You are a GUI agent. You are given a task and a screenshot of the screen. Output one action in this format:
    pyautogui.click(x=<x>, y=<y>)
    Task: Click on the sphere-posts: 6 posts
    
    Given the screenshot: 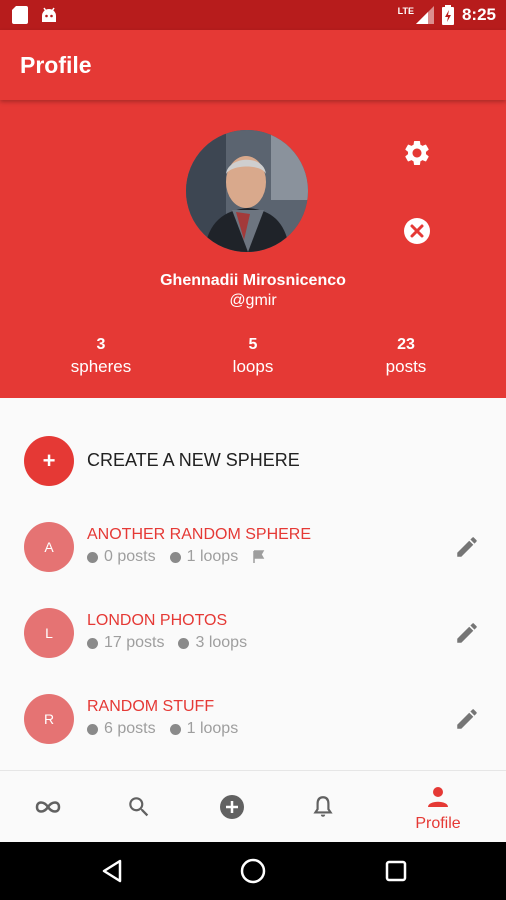 What is the action you would take?
    pyautogui.click(x=130, y=728)
    